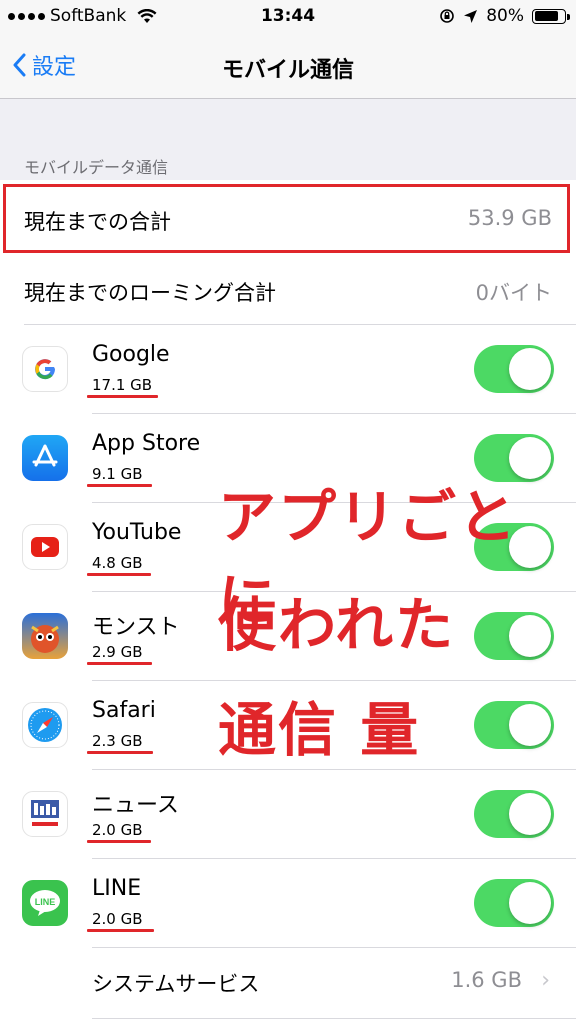 This screenshot has height=1024, width=576. What do you see at coordinates (288, 17) in the screenshot?
I see `status-bar: SoftBank 13:44 80%` at bounding box center [288, 17].